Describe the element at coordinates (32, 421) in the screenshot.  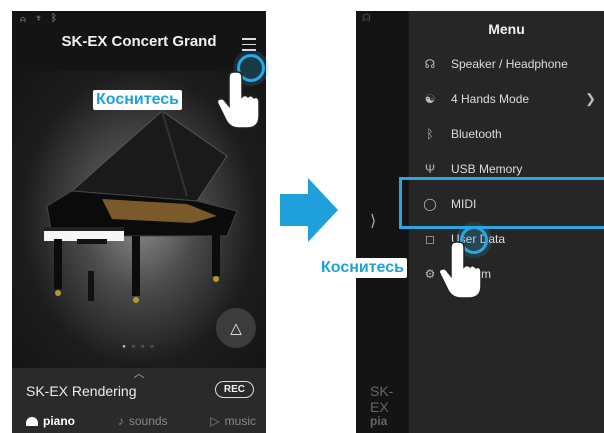
I see `piano-icon` at that location.